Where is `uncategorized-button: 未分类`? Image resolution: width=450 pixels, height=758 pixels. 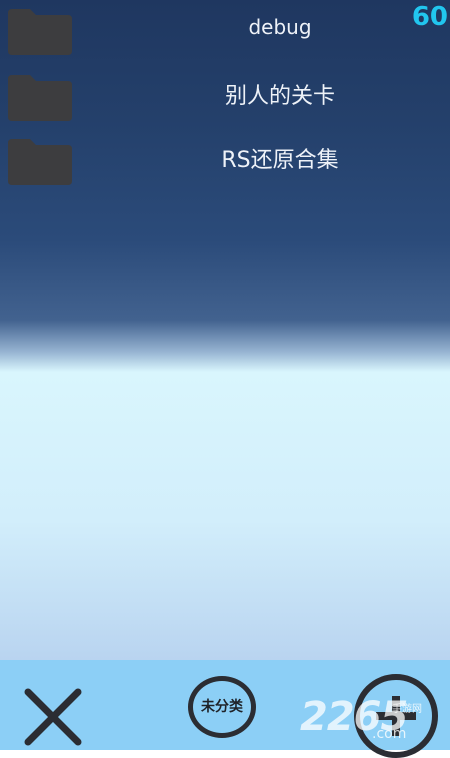
uncategorized-button: 未分类 is located at coordinates (226, 707).